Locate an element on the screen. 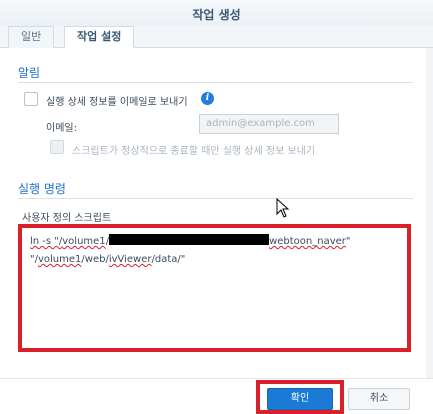  send-details-label: 실행 상세 정보를 이메일로 보내기 is located at coordinates (117, 102).